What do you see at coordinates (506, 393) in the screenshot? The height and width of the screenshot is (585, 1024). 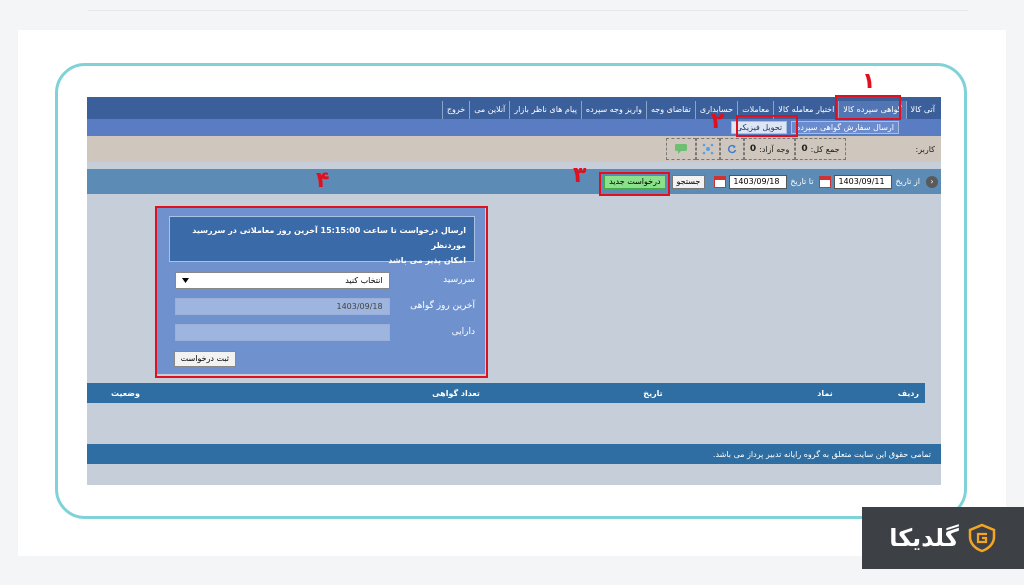 I see `requests-table-header: ردیف نماد تاریخ تعداد گواهی وضعیت` at bounding box center [506, 393].